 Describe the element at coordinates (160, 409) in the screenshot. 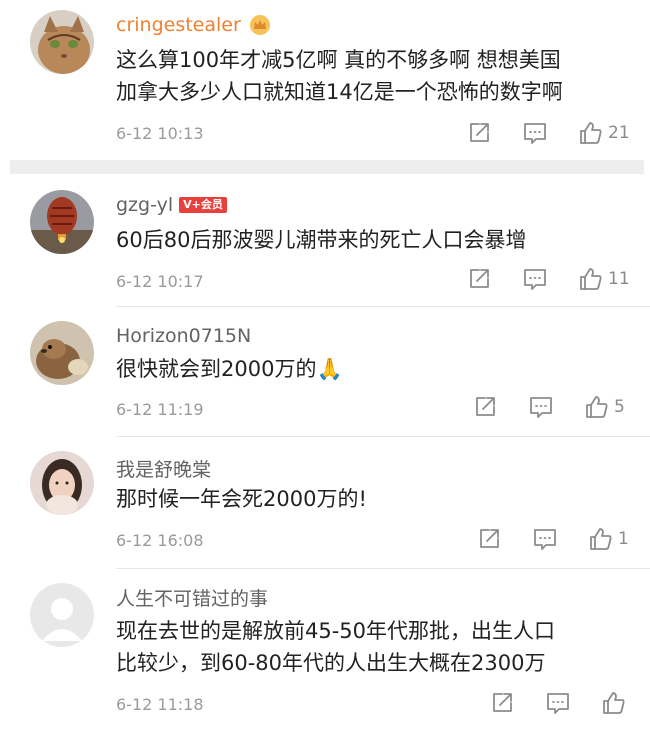

I see `timestamp: 6-12 11:19` at that location.